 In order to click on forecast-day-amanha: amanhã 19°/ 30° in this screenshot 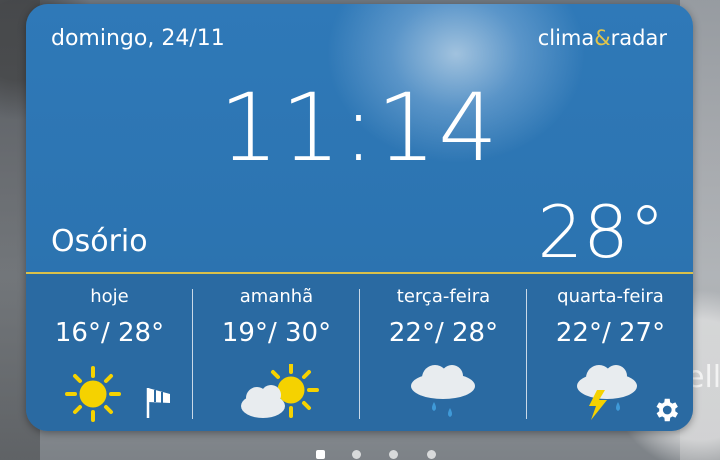, I will do `click(276, 352)`.